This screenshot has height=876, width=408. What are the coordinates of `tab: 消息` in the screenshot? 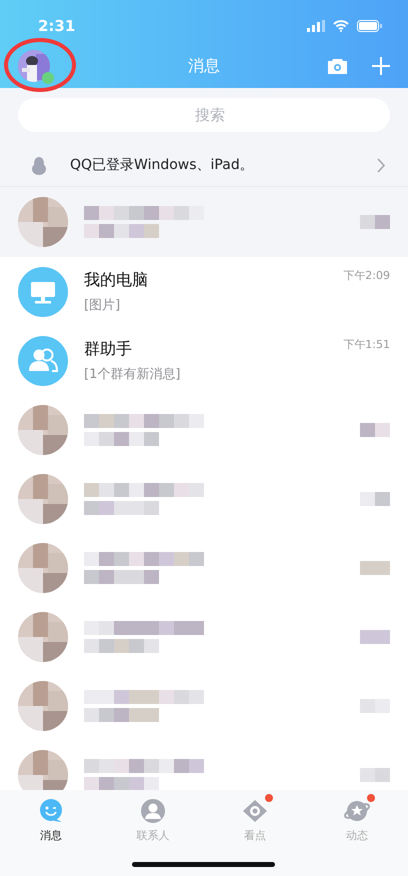 It's located at (51, 821).